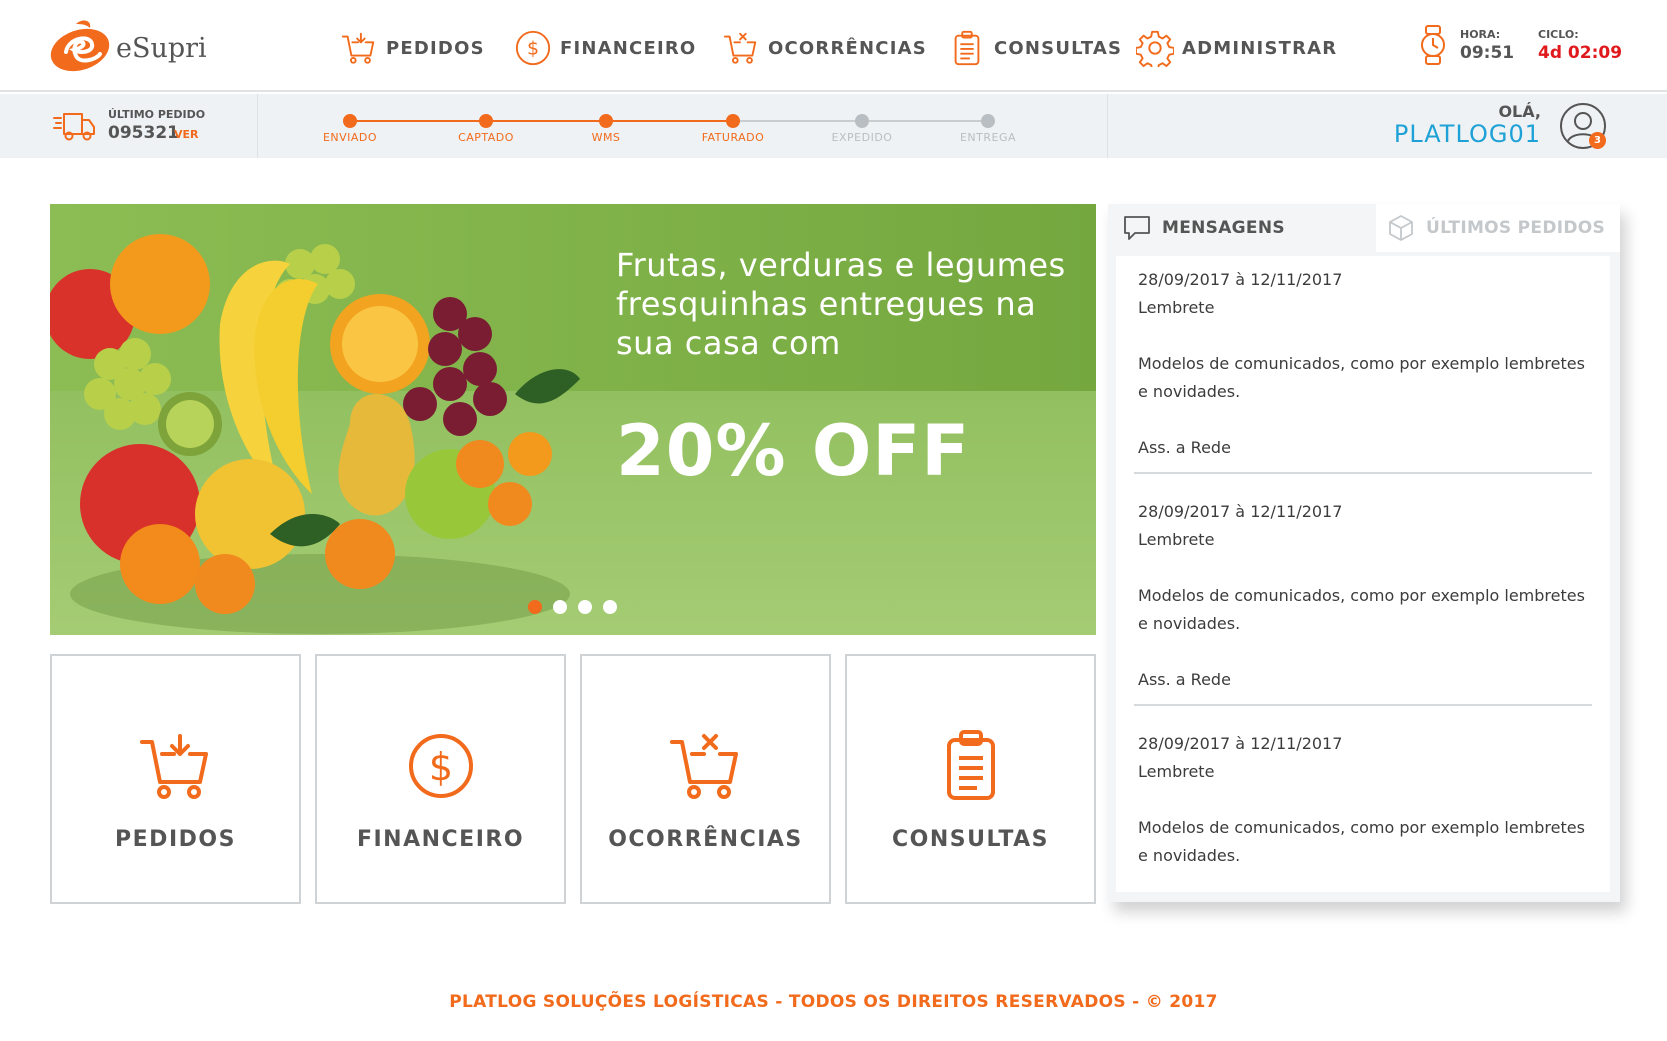 The image size is (1667, 1041). Describe the element at coordinates (1401, 228) in the screenshot. I see `box-icon` at that location.